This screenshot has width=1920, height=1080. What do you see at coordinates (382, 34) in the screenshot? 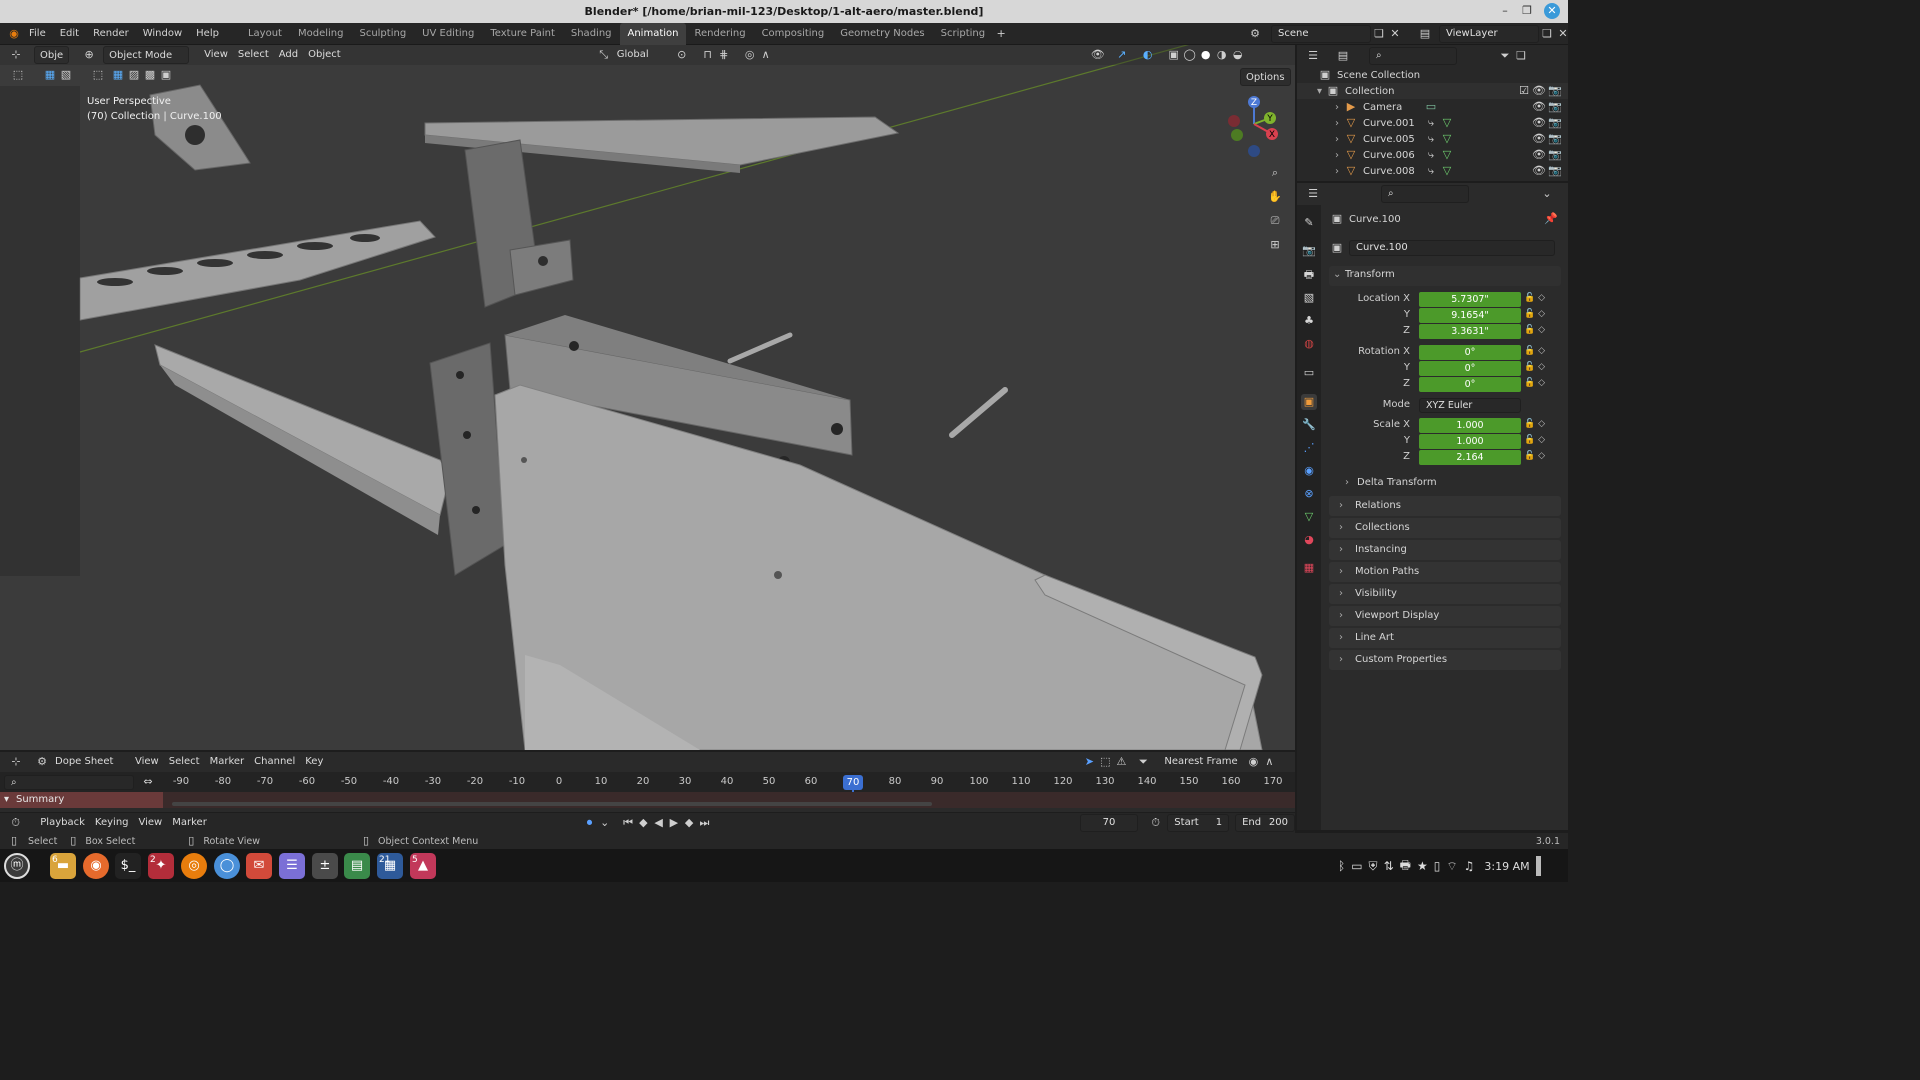
I see `tab-sculpting: Sculpting` at bounding box center [382, 34].